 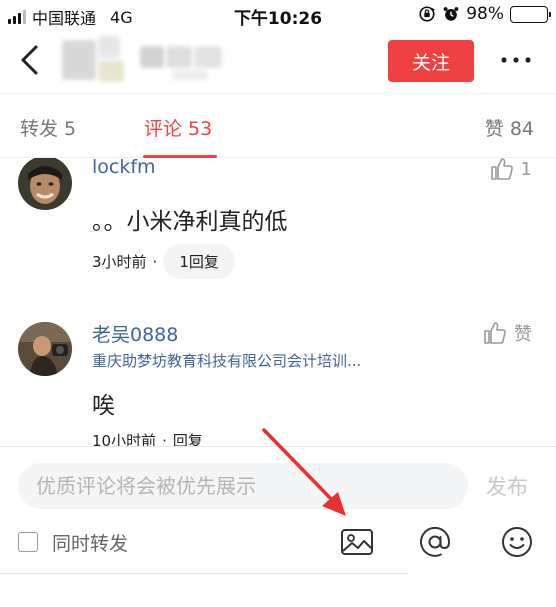 What do you see at coordinates (204, 573) in the screenshot?
I see `divider` at bounding box center [204, 573].